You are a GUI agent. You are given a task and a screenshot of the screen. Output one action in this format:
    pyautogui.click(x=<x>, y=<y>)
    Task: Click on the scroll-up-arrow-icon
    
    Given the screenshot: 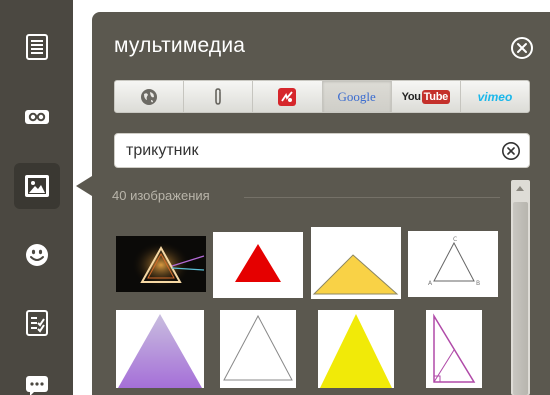 What is the action you would take?
    pyautogui.click(x=520, y=188)
    